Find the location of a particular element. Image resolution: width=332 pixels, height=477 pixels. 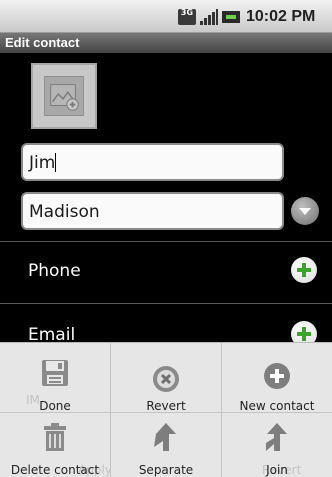

trash-icon is located at coordinates (55, 437).